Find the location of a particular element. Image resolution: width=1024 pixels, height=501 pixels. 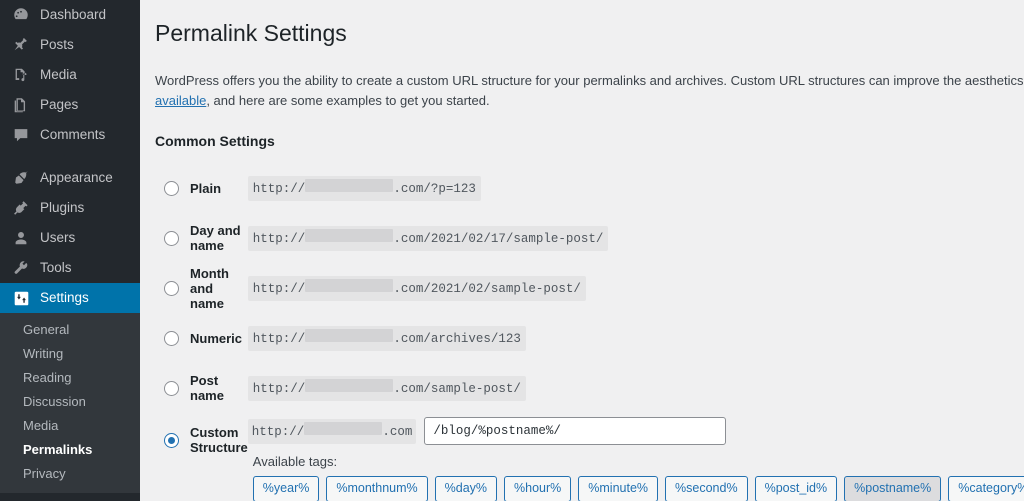

submenu-item-media: Media is located at coordinates (70, 426).